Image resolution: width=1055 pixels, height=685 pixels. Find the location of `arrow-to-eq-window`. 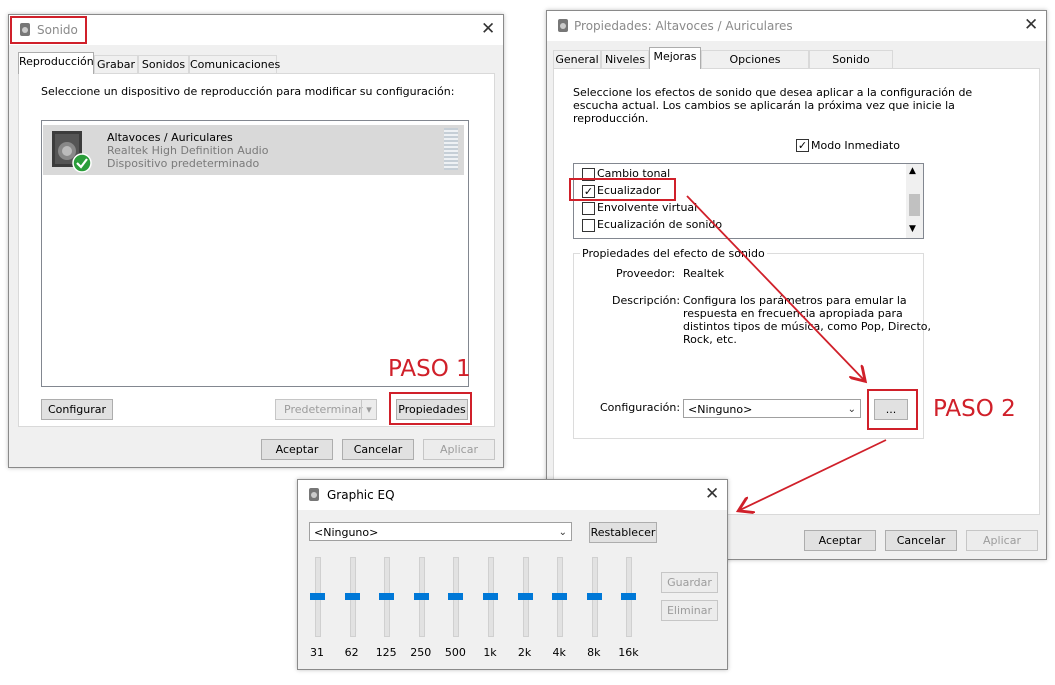

arrow-to-eq-window is located at coordinates (813, 474).